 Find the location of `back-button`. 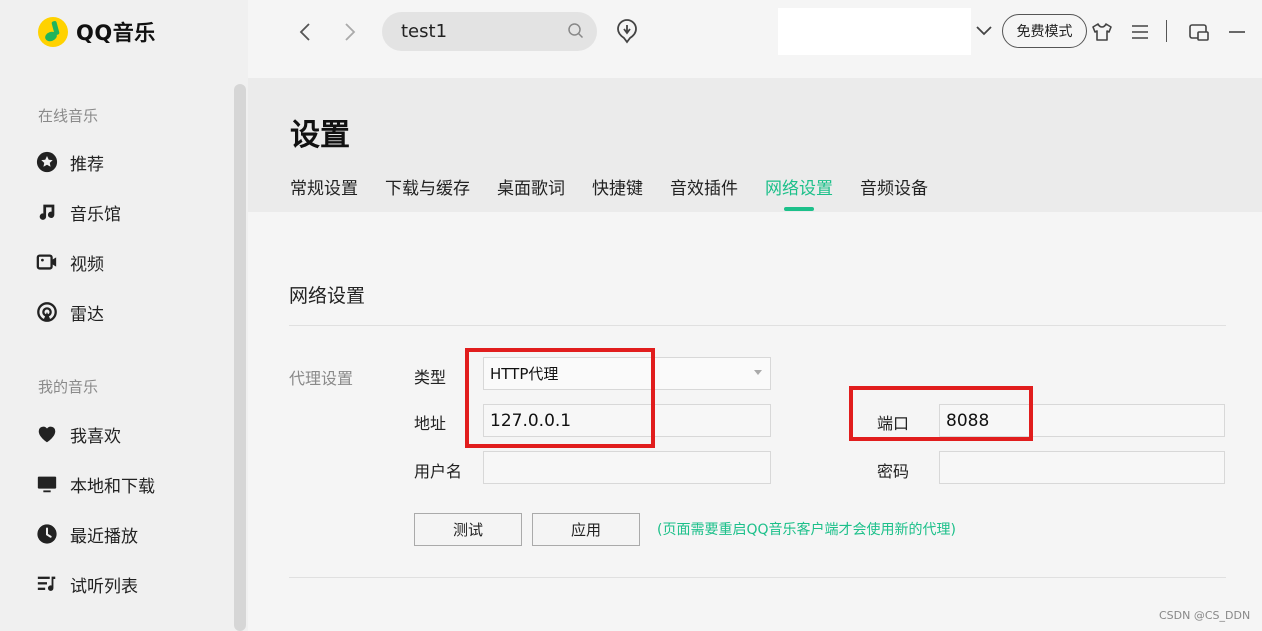

back-button is located at coordinates (305, 32).